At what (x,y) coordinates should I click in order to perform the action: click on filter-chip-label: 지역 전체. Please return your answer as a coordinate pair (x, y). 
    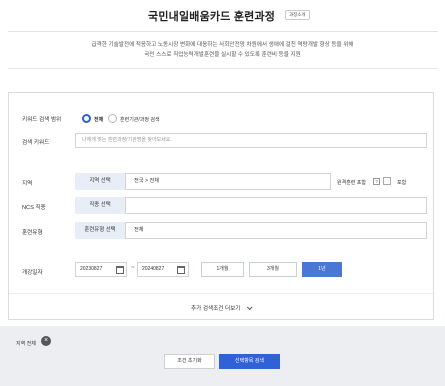
    Looking at the image, I should click on (26, 344).